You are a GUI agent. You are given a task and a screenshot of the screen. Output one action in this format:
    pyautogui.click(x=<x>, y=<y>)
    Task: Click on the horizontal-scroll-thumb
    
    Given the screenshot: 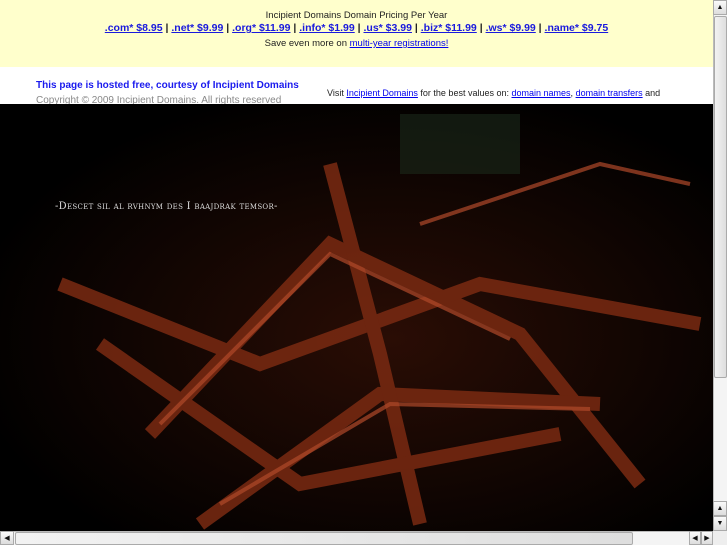 What is the action you would take?
    pyautogui.click(x=324, y=538)
    